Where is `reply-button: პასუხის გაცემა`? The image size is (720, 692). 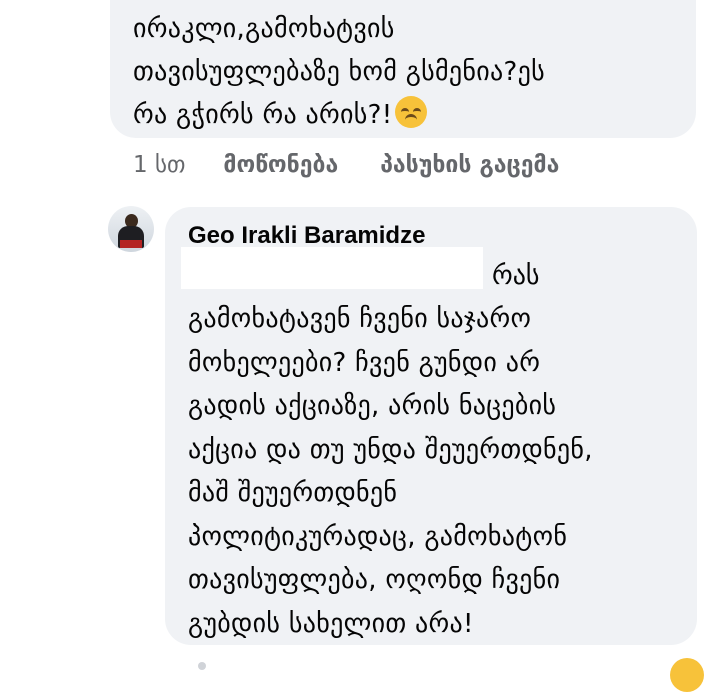 reply-button: პასუხის გაცემა is located at coordinates (469, 165).